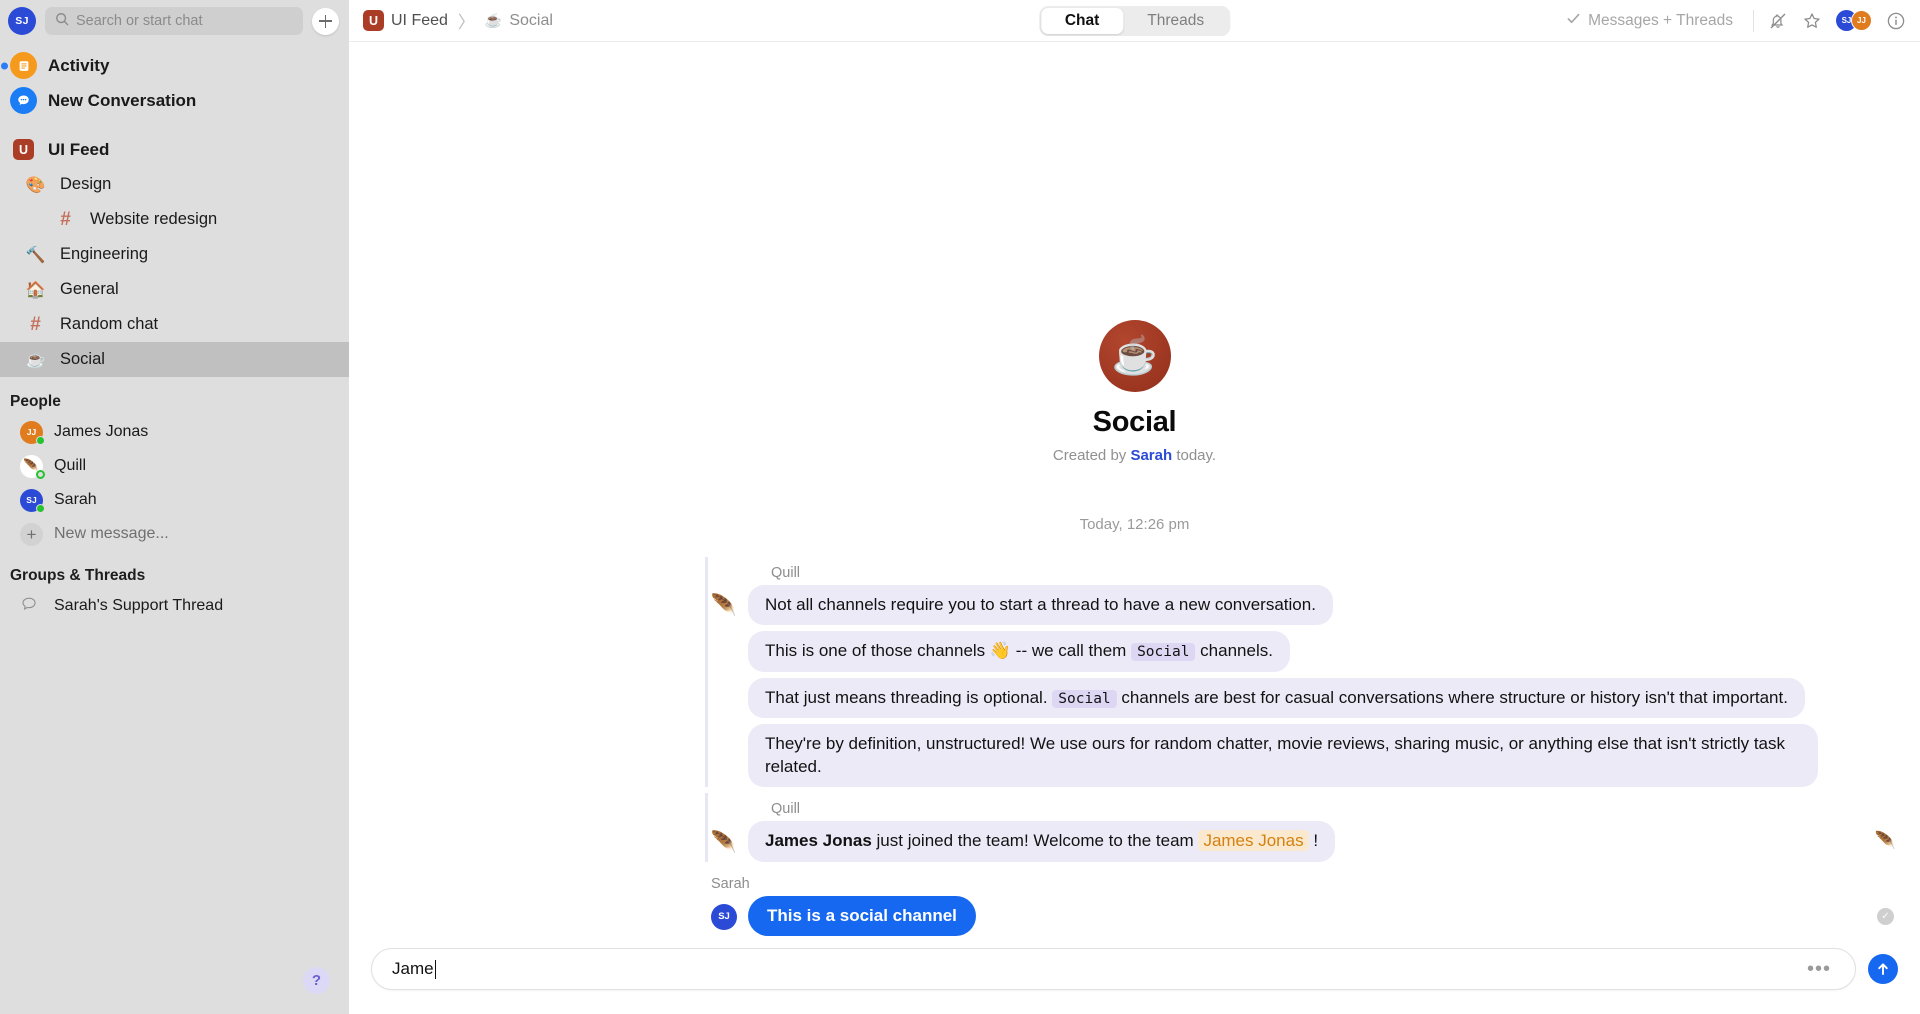 The width and height of the screenshot is (1920, 1014). I want to click on search-placeholder: Search or start chat, so click(139, 21).